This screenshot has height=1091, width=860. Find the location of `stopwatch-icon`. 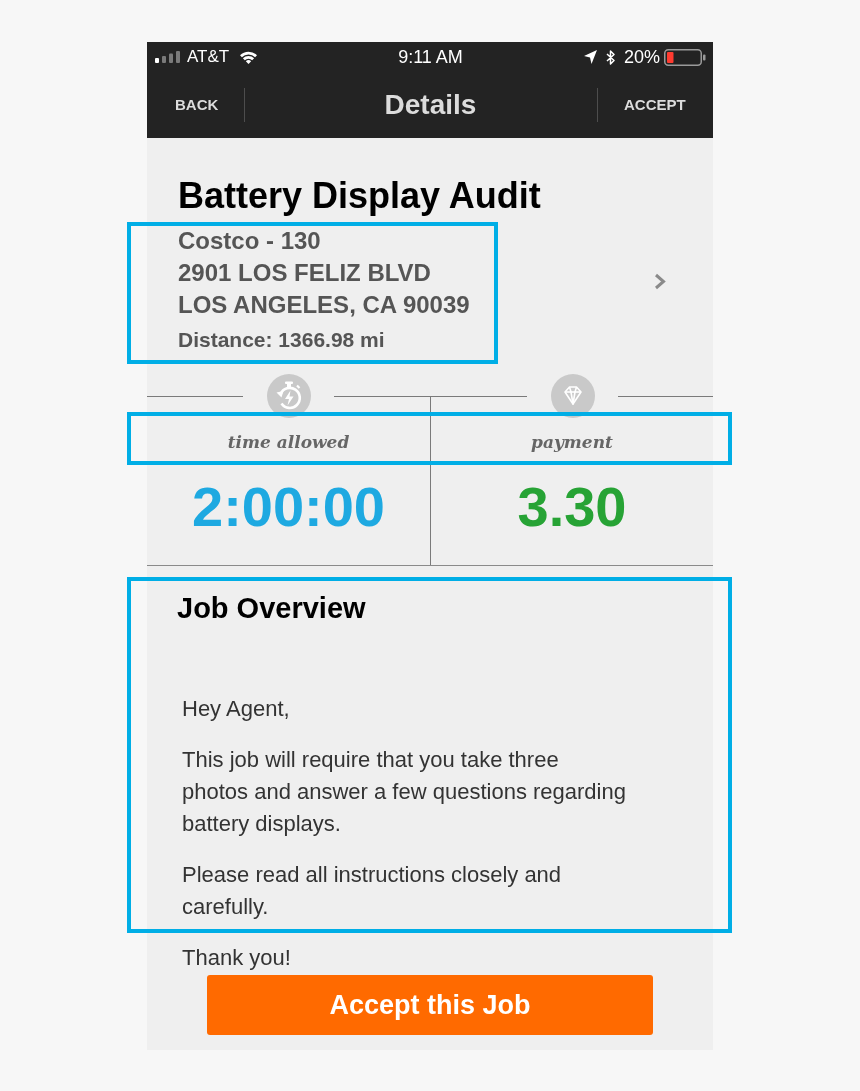

stopwatch-icon is located at coordinates (289, 396).